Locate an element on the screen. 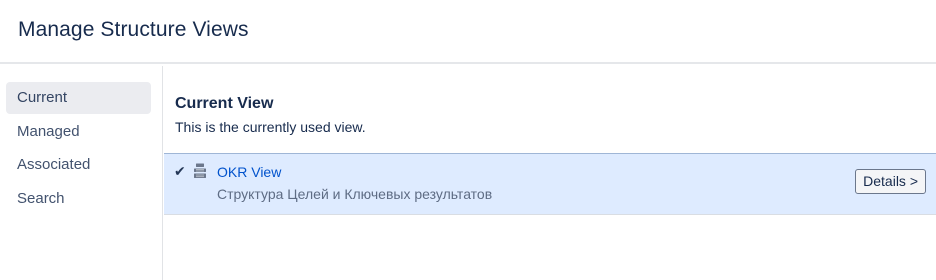  dialog-title: Manage Structure Views is located at coordinates (133, 29).